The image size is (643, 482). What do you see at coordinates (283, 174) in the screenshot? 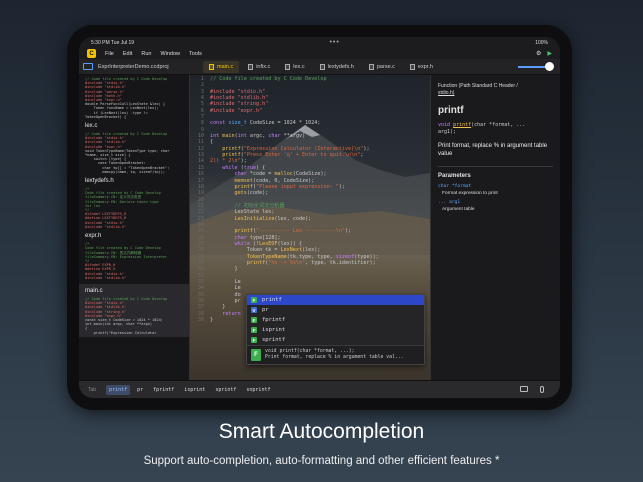
I see `code-token: malloc` at bounding box center [283, 174].